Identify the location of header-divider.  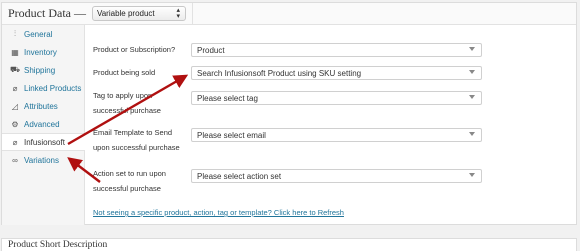
(192, 14).